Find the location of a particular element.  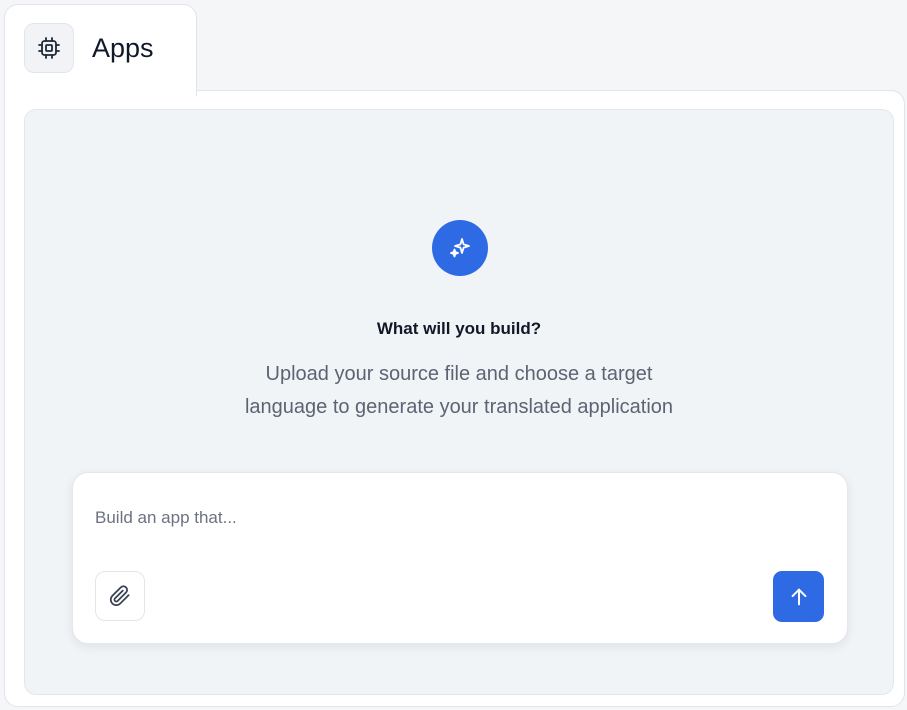

attach-file-button is located at coordinates (120, 596).